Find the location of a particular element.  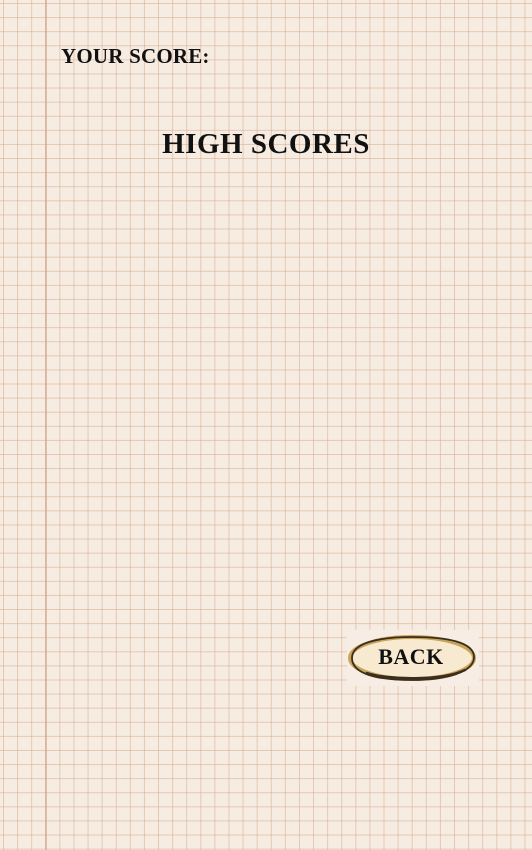

back-button: BACK is located at coordinates (413, 658).